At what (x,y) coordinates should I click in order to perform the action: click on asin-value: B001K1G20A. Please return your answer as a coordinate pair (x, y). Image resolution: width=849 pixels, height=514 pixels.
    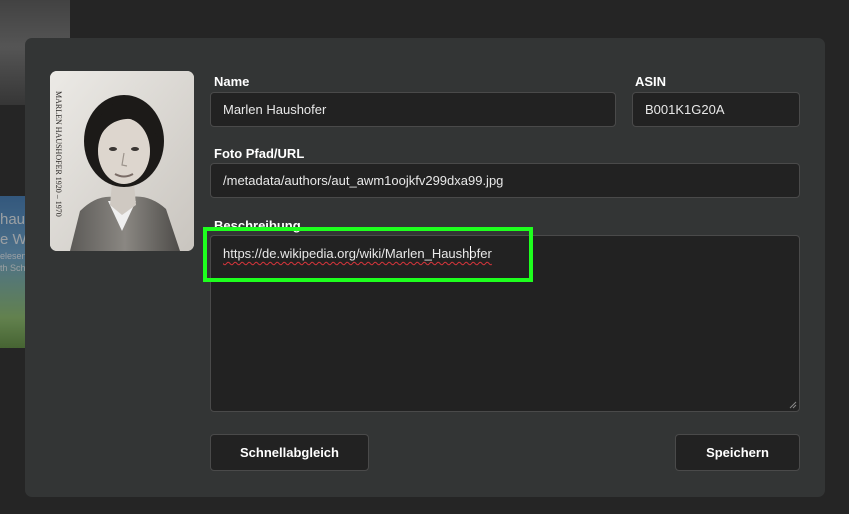
    Looking at the image, I should click on (685, 109).